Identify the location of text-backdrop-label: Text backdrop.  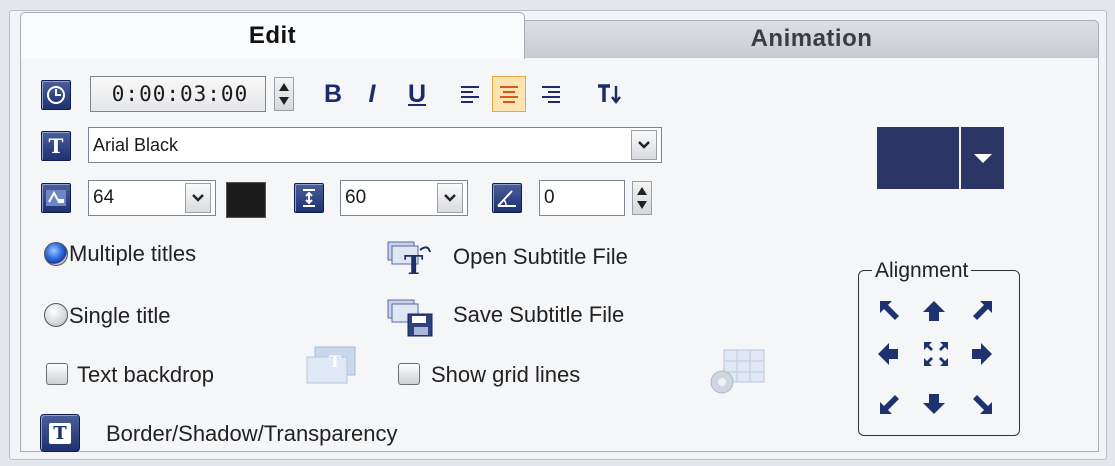
(145, 375).